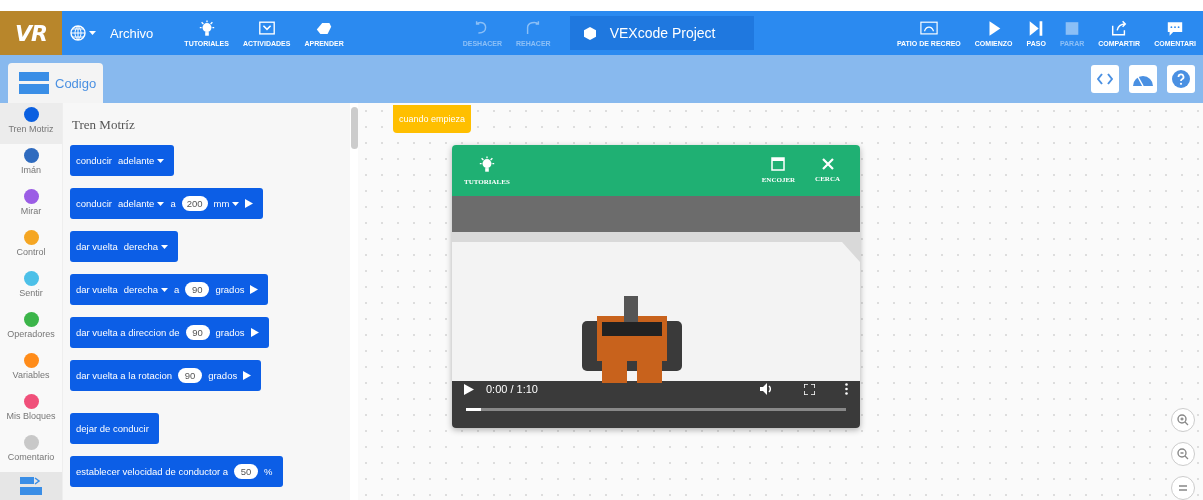 Image resolution: width=1203 pixels, height=500 pixels. Describe the element at coordinates (661, 33) in the screenshot. I see `project-name-field: VEXcode Project` at that location.